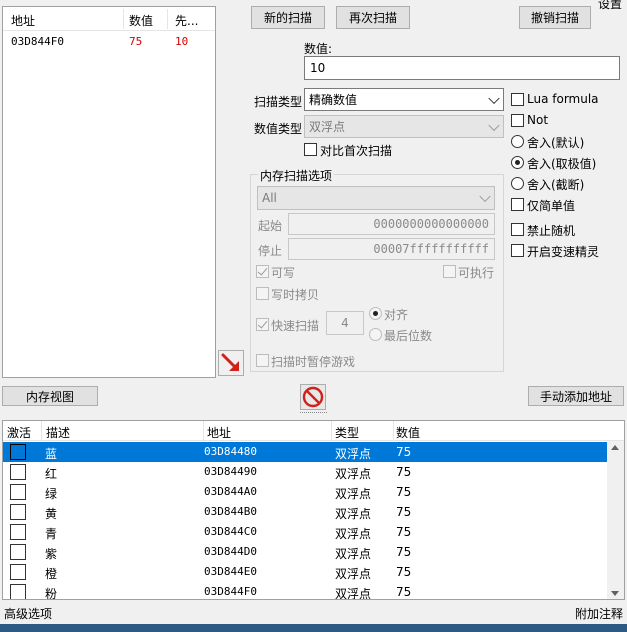 Image resolution: width=627 pixels, height=632 pixels. Describe the element at coordinates (230, 451) in the screenshot. I see `row-address: 03D84480` at that location.